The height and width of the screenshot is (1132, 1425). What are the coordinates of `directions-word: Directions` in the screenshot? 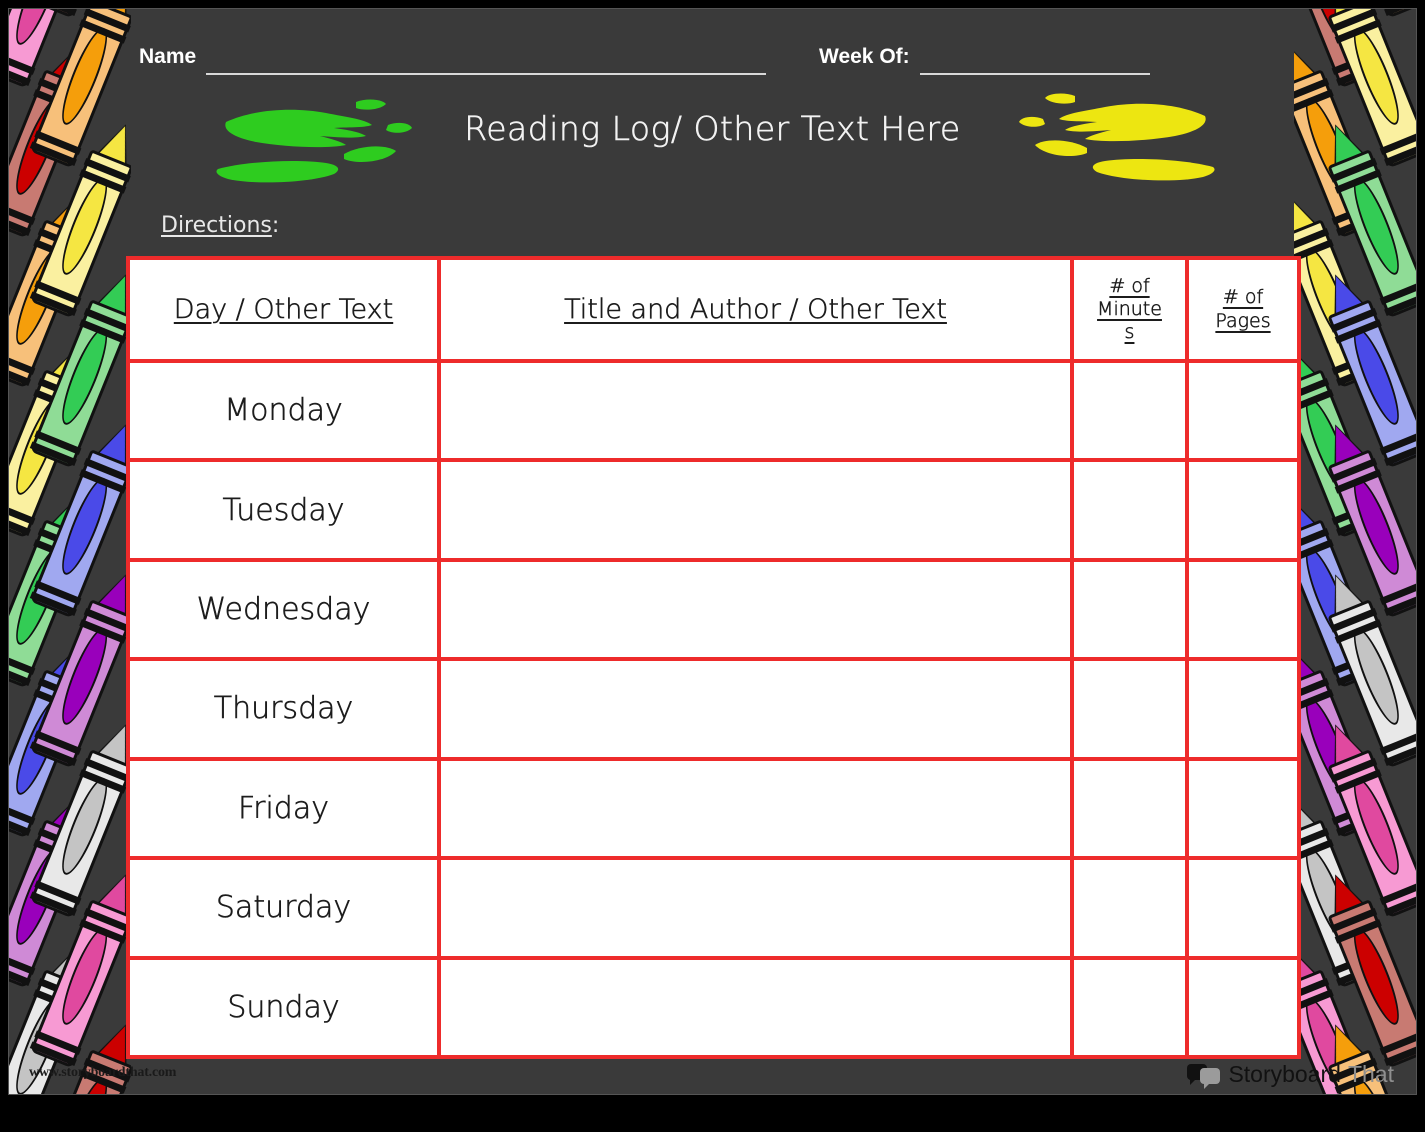 It's located at (216, 225).